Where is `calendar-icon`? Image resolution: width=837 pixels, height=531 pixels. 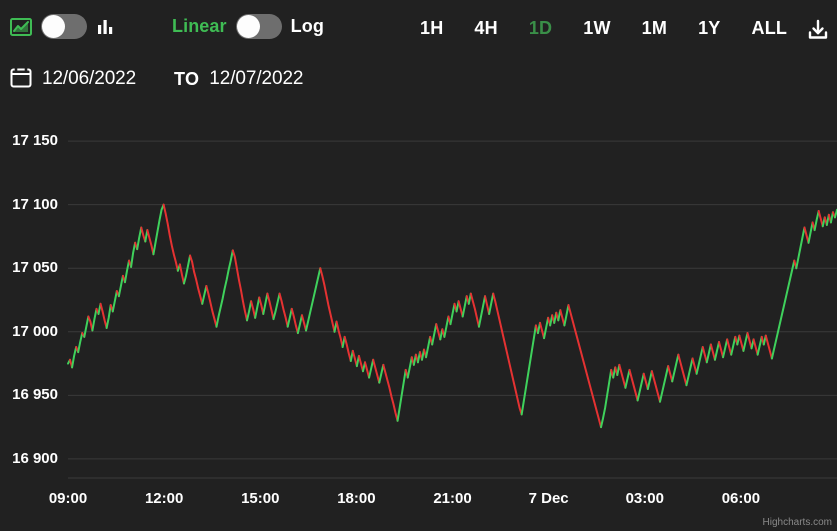 calendar-icon is located at coordinates (21, 79).